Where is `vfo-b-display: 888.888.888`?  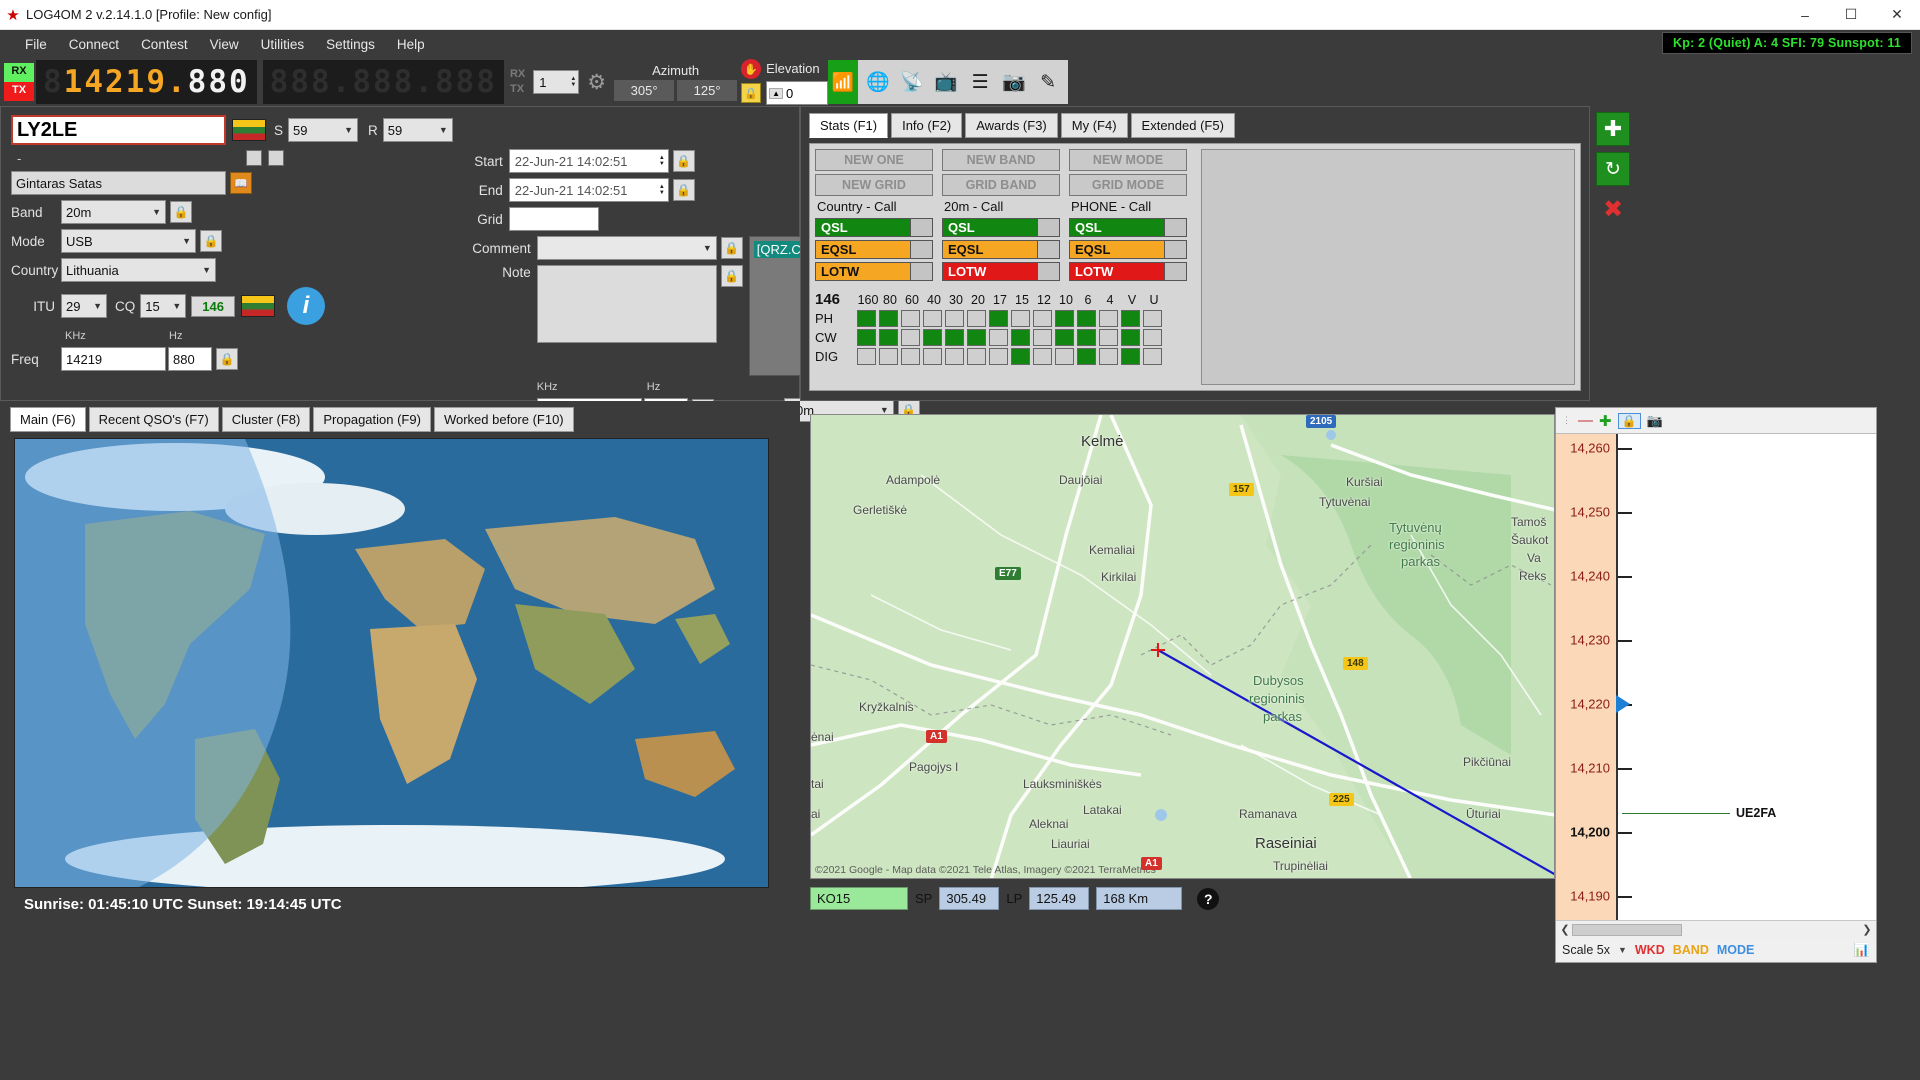
vfo-b-display: 888.888.888 is located at coordinates (383, 82).